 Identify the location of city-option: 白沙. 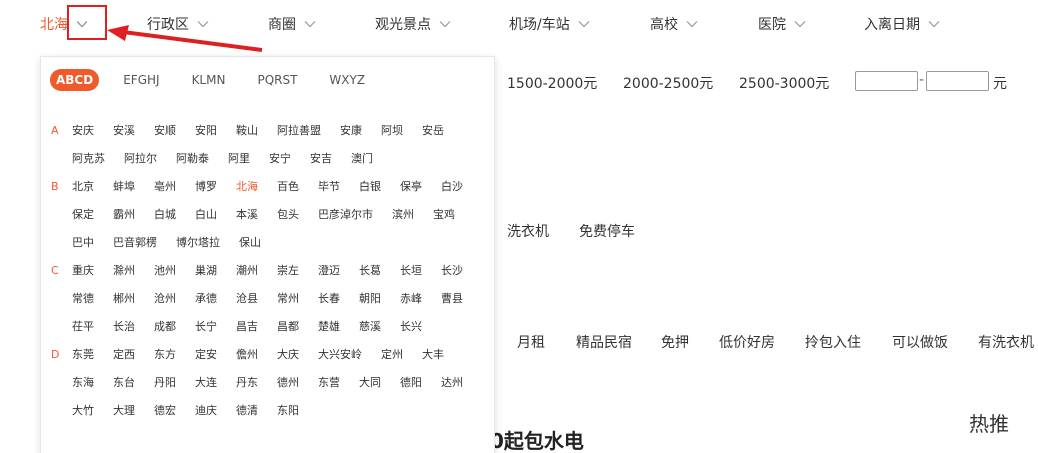
(452, 187).